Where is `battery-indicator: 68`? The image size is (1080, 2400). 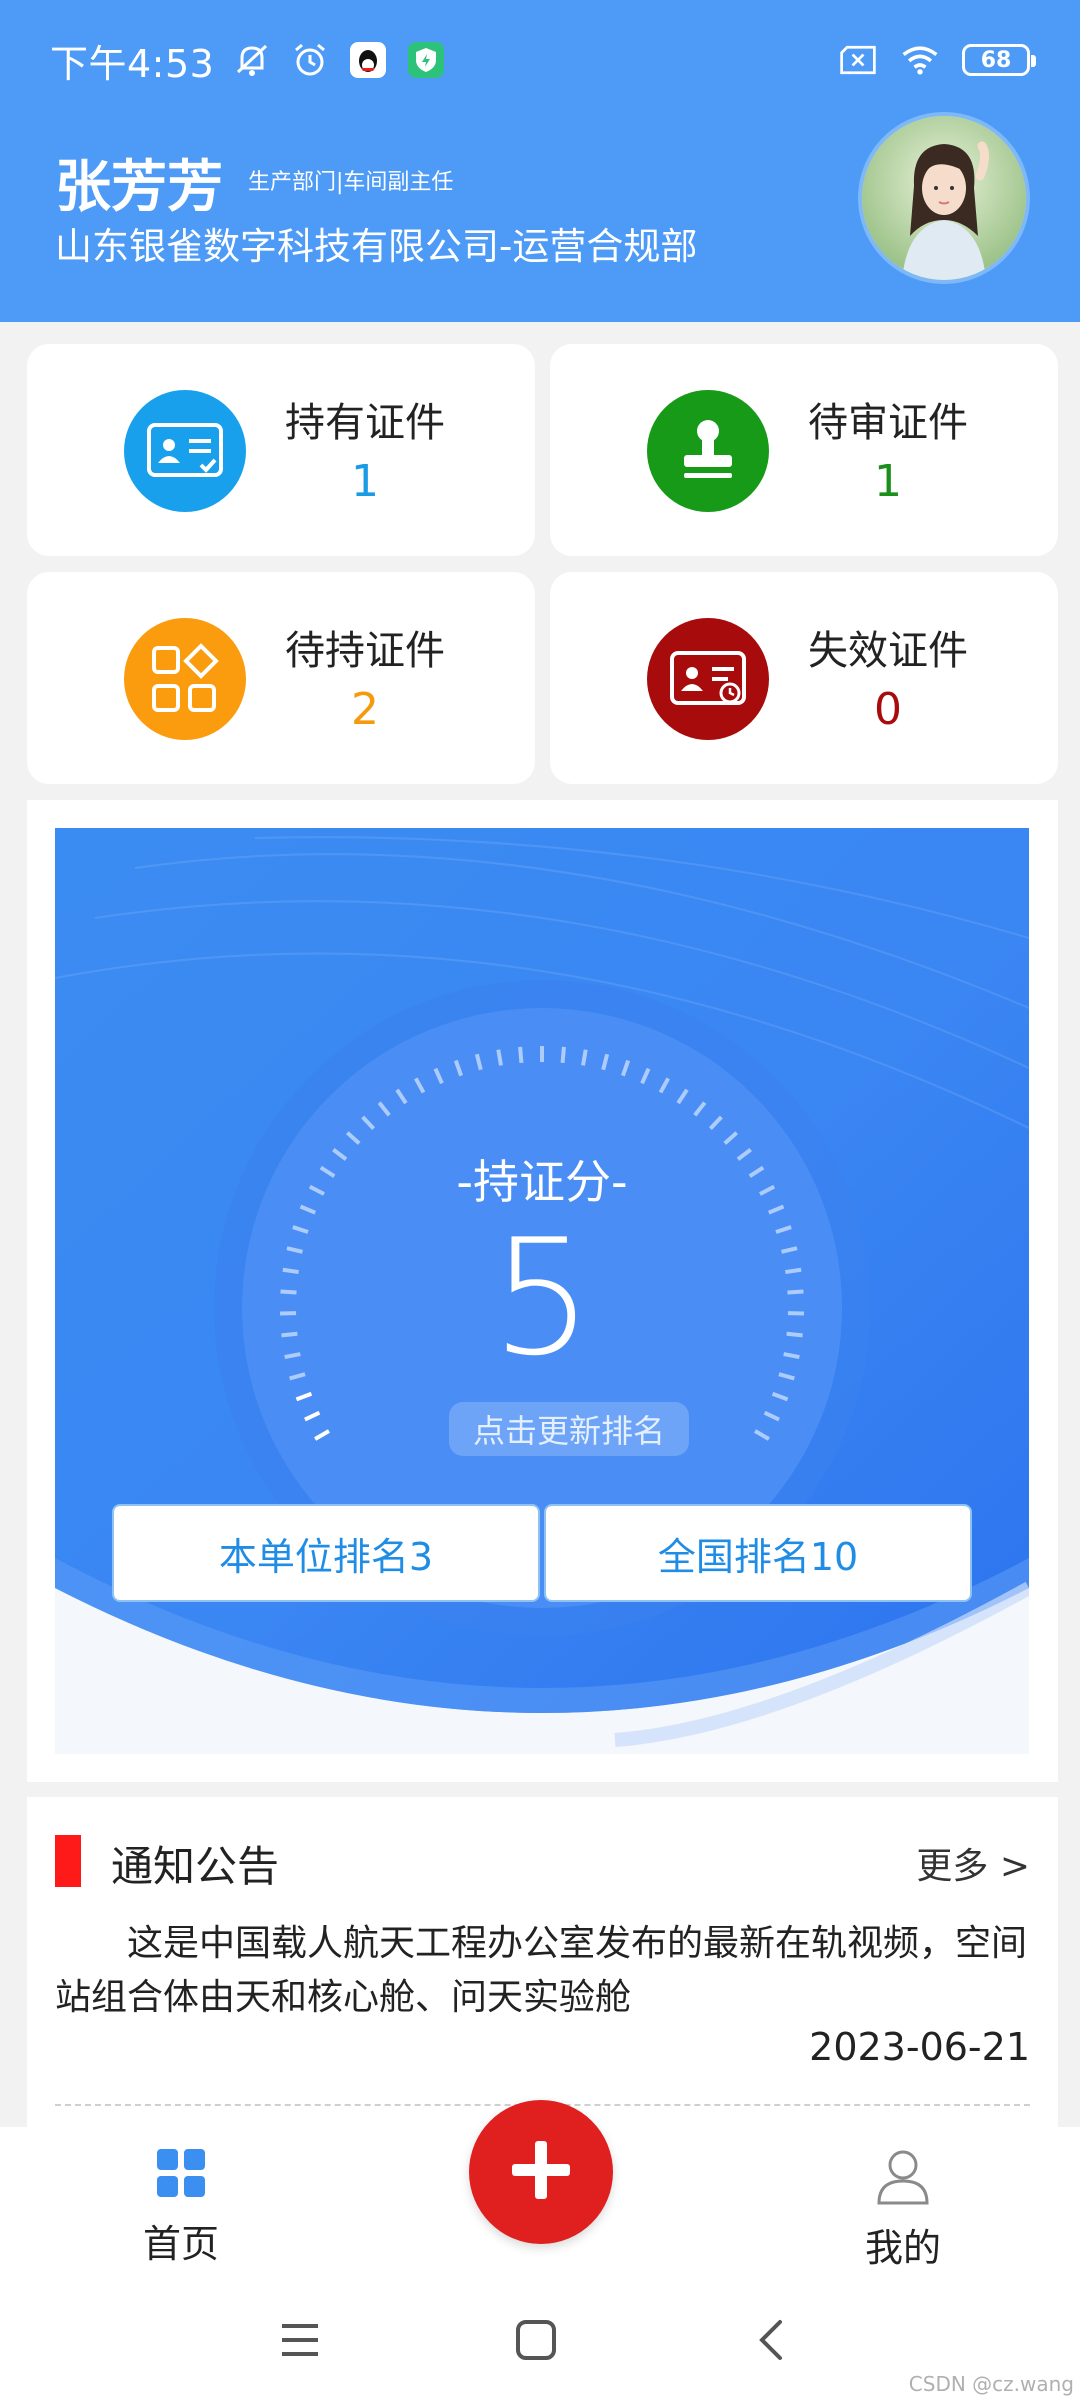 battery-indicator: 68 is located at coordinates (999, 60).